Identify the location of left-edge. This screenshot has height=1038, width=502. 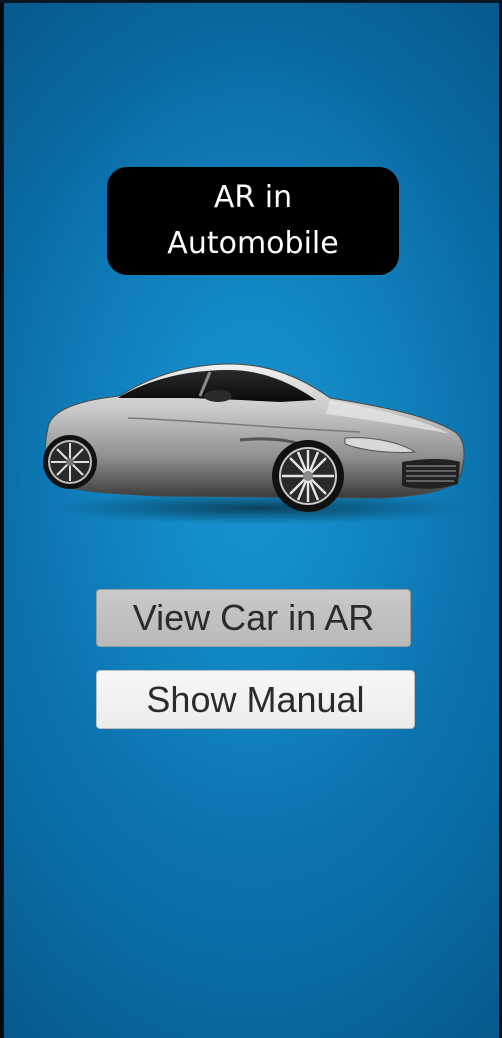
(2, 519).